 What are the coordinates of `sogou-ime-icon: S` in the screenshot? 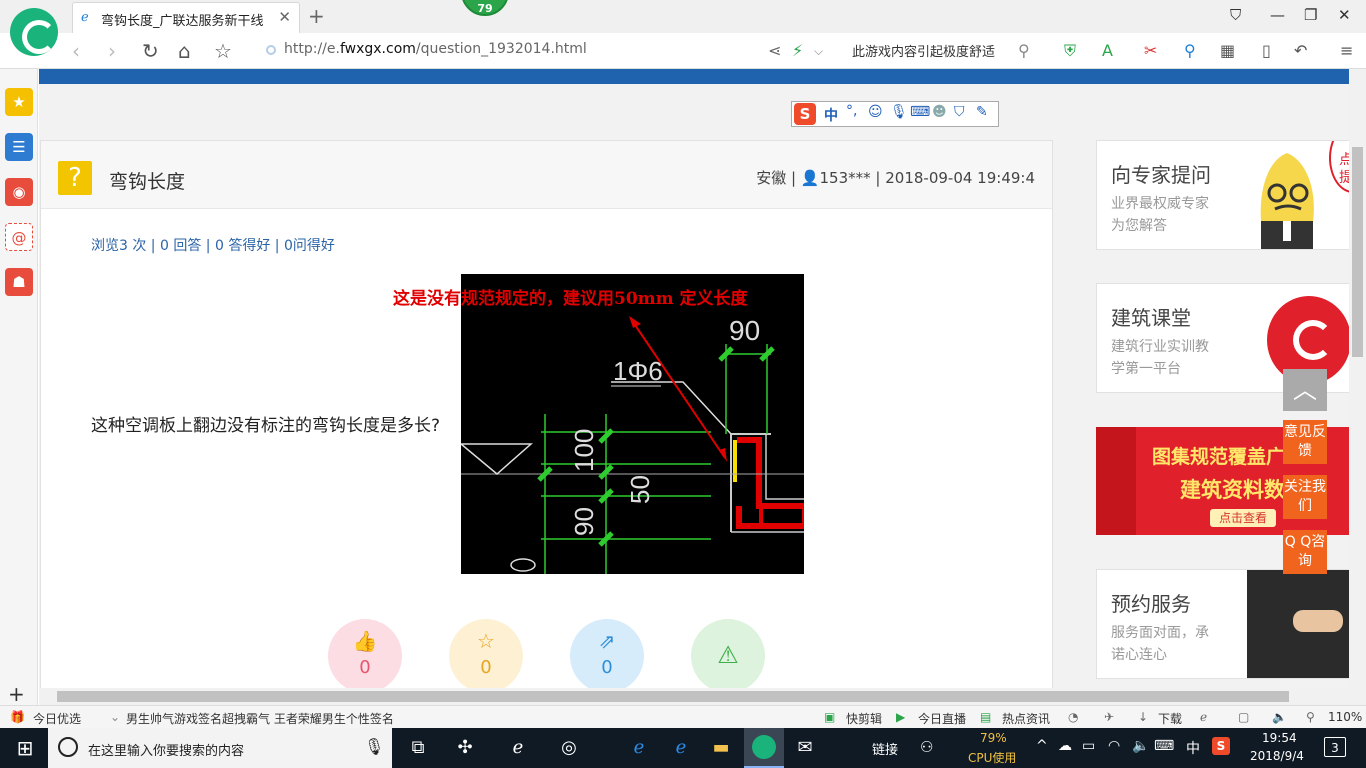 It's located at (805, 114).